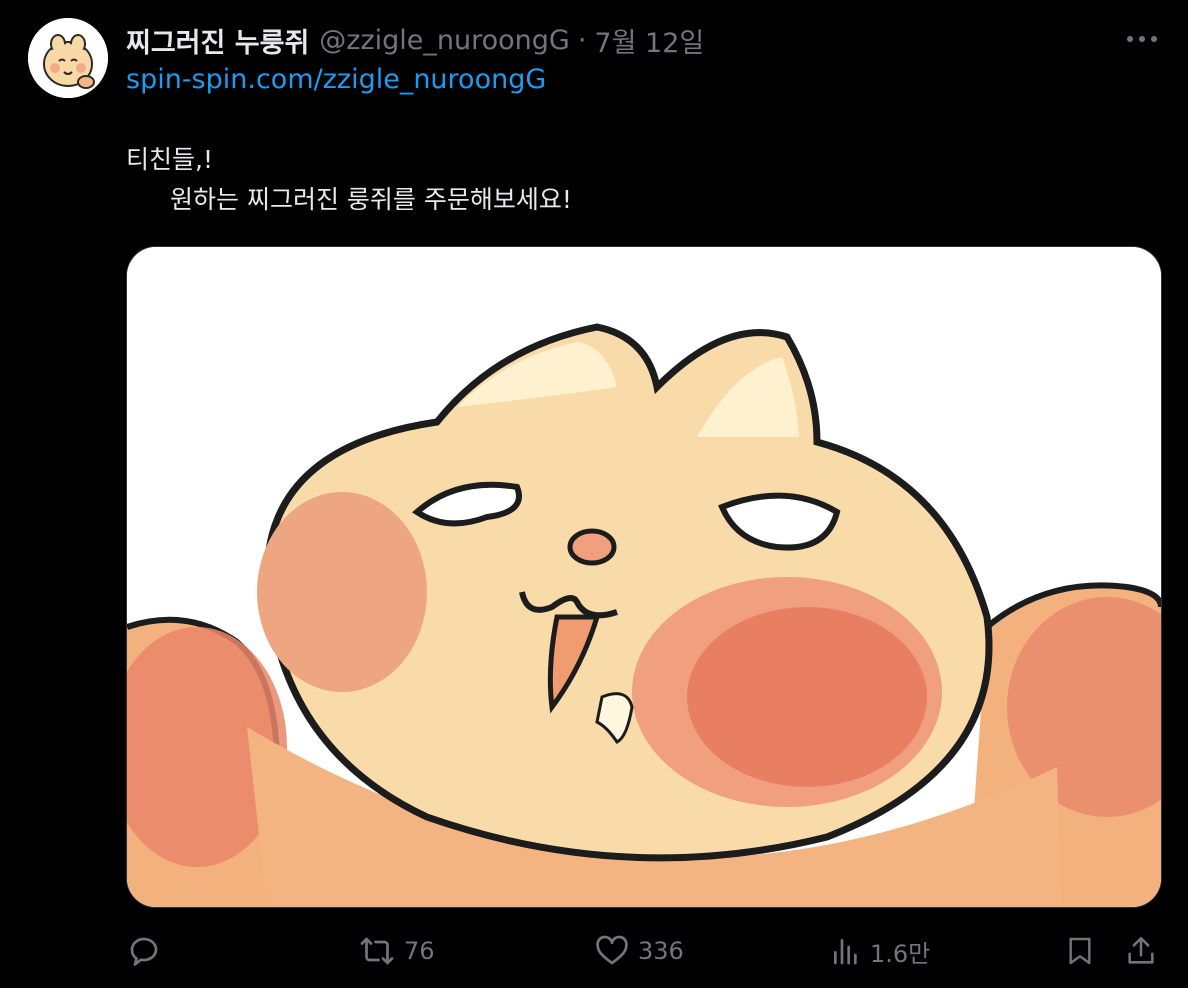  Describe the element at coordinates (419, 951) in the screenshot. I see `retweet-count: 76` at that location.